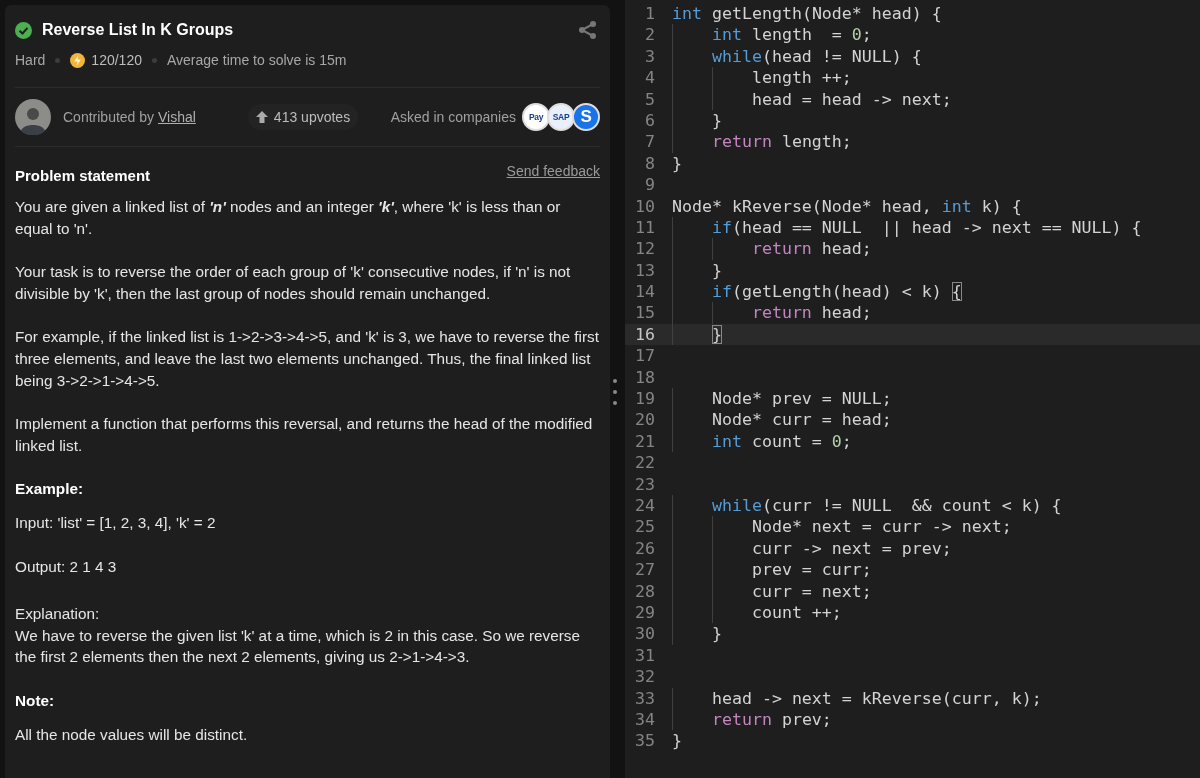  What do you see at coordinates (586, 117) in the screenshot?
I see `company-logo: S` at bounding box center [586, 117].